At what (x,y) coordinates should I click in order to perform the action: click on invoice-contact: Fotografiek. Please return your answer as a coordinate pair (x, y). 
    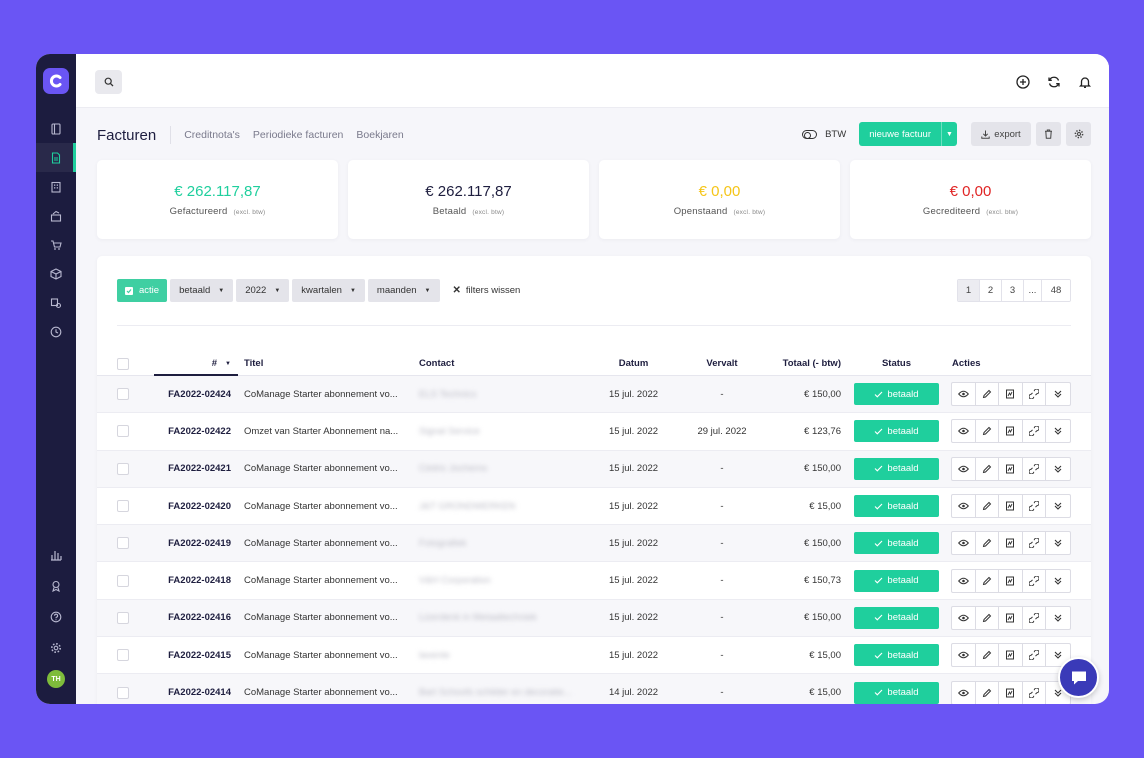
    Looking at the image, I should click on (504, 543).